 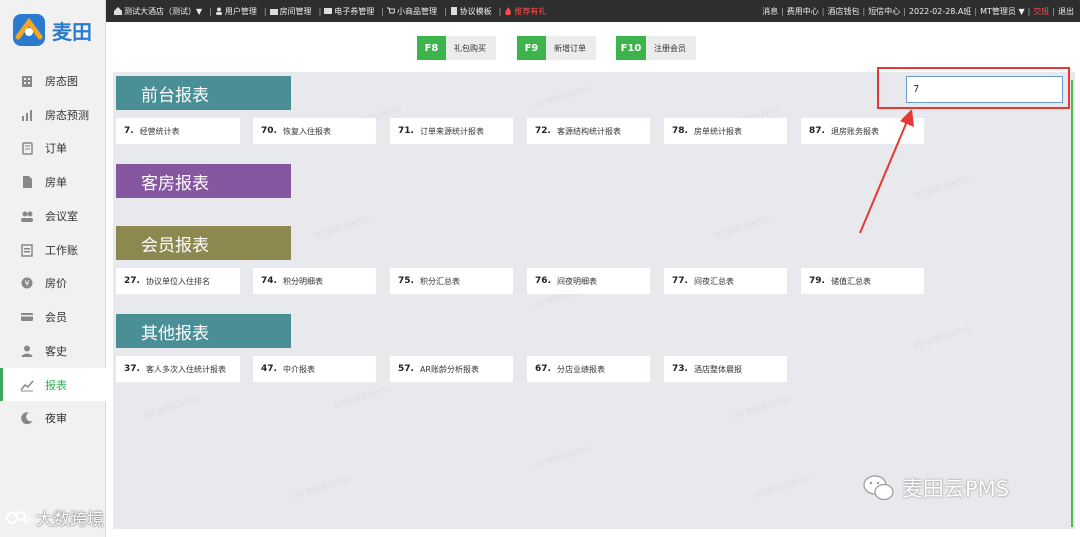 I want to click on sidebar-item-room-status: 房态图, so click(x=53, y=80).